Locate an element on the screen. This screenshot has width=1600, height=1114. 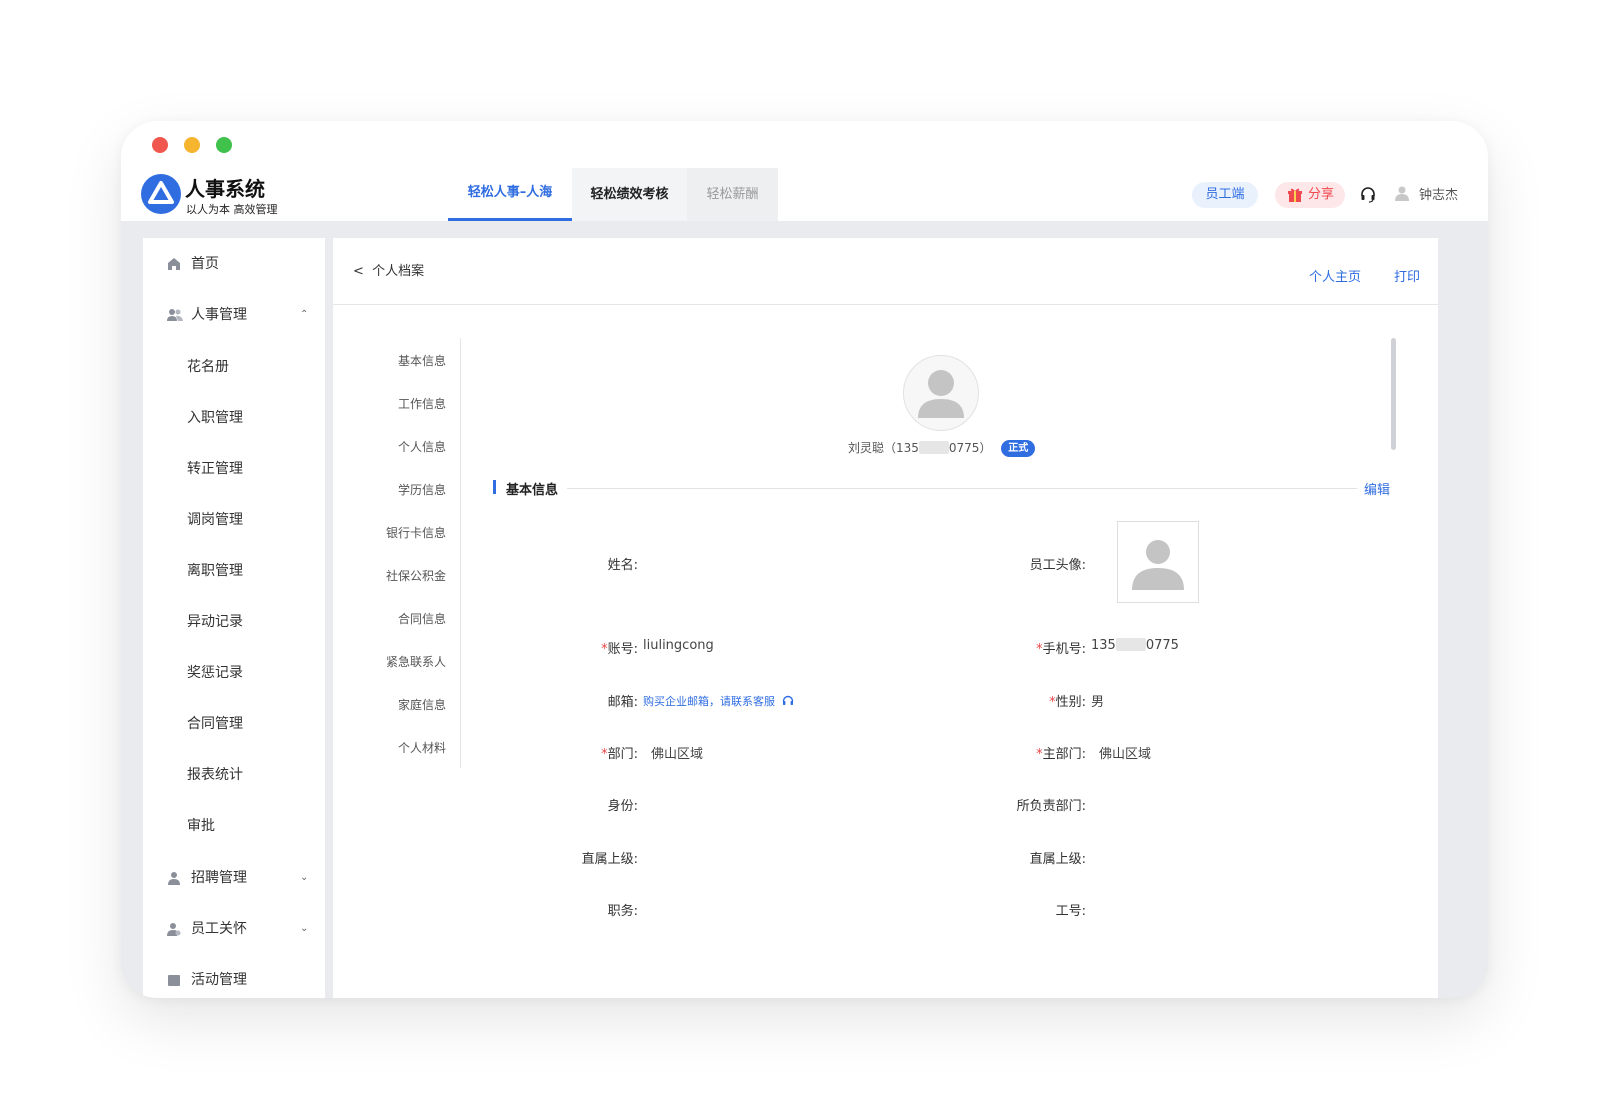
profile-avatar is located at coordinates (941, 393).